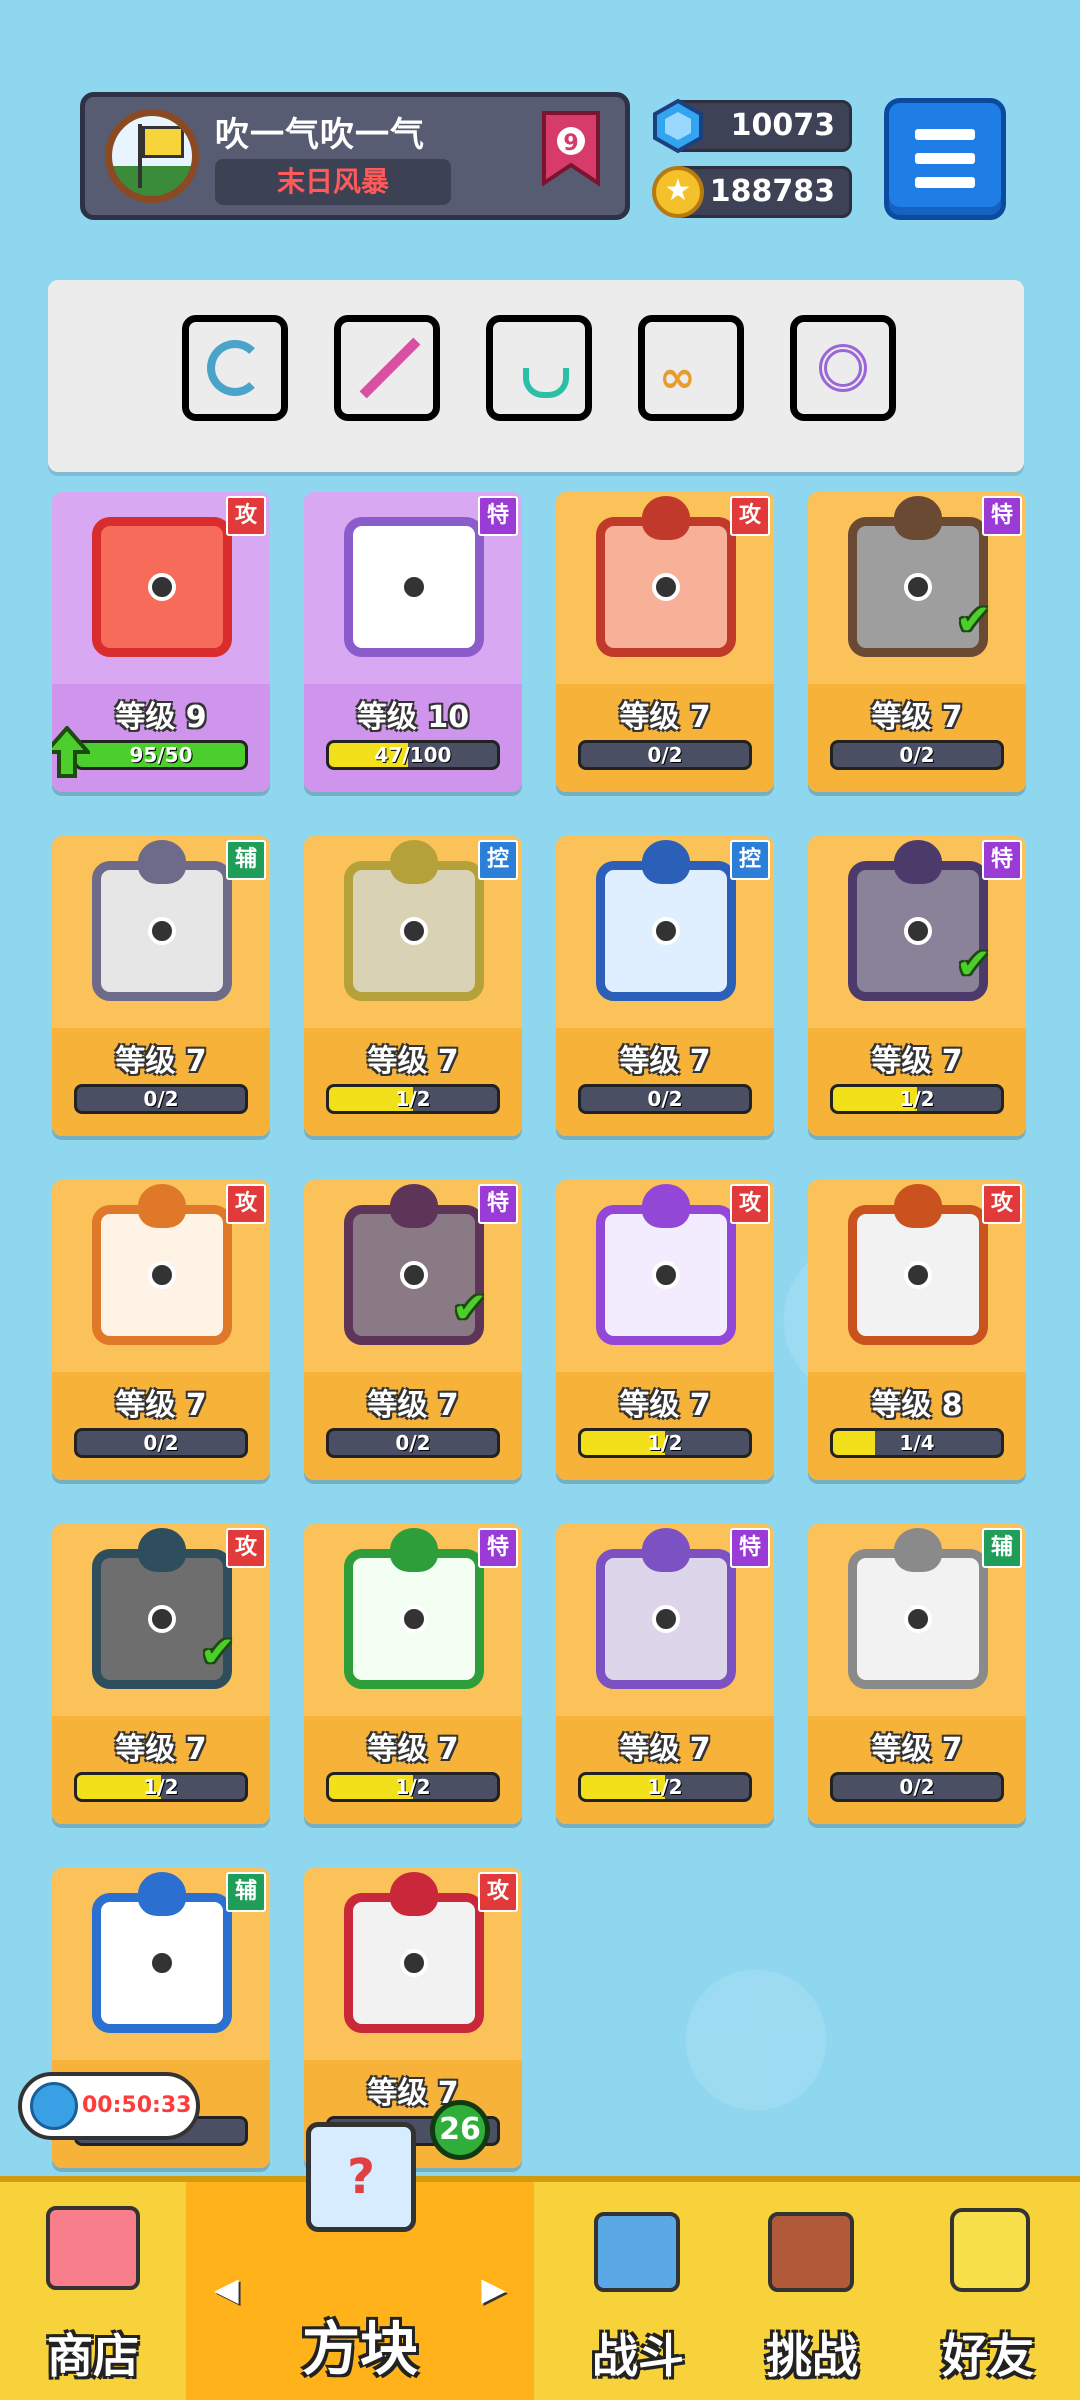 The width and height of the screenshot is (1080, 2400). I want to click on coin-icon: ★, so click(678, 192).